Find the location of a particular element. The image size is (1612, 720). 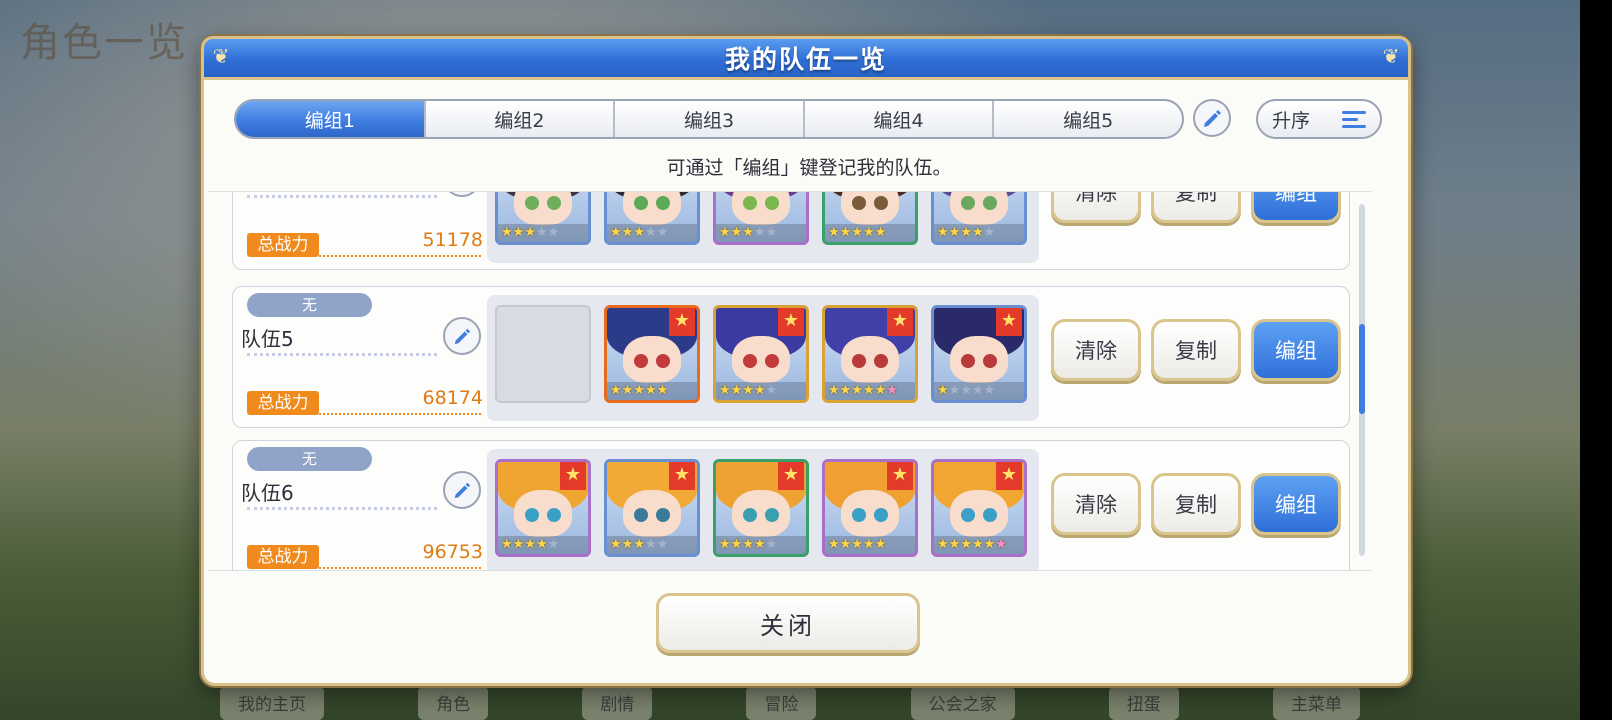

tab-group-2: 编组2 is located at coordinates (521, 119).